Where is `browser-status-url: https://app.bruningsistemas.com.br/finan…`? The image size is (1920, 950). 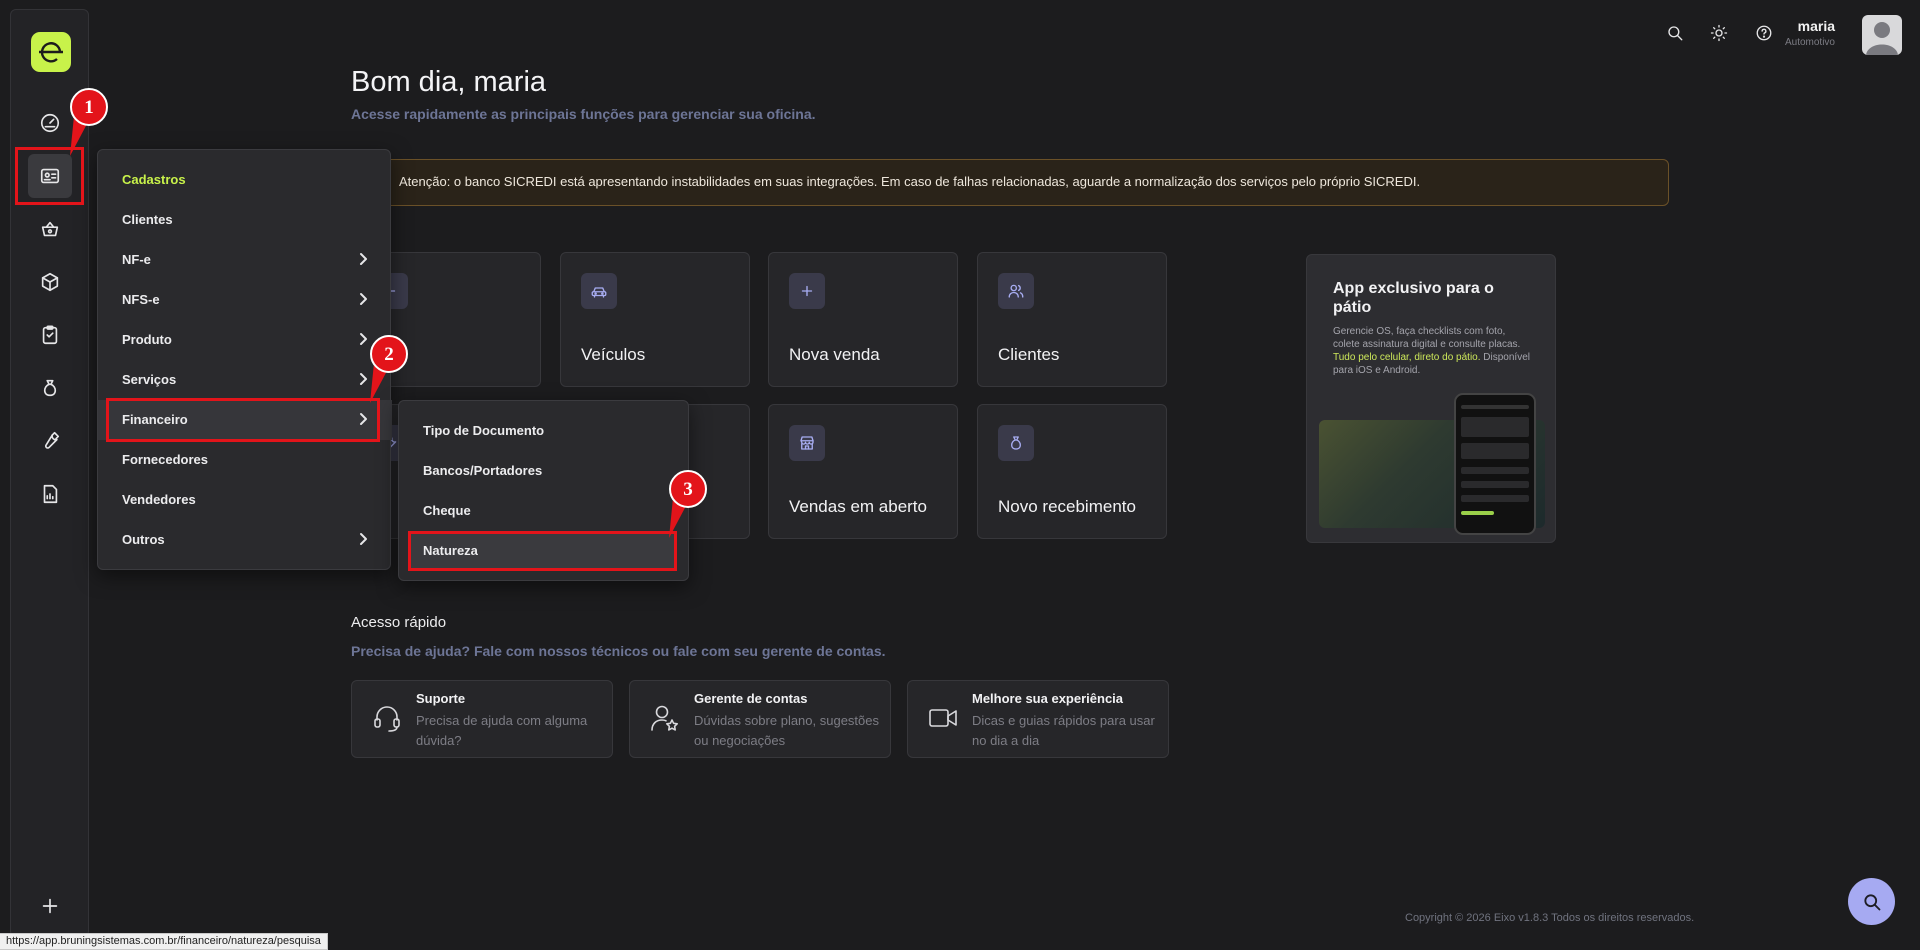 browser-status-url: https://app.bruningsistemas.com.br/finan… is located at coordinates (164, 941).